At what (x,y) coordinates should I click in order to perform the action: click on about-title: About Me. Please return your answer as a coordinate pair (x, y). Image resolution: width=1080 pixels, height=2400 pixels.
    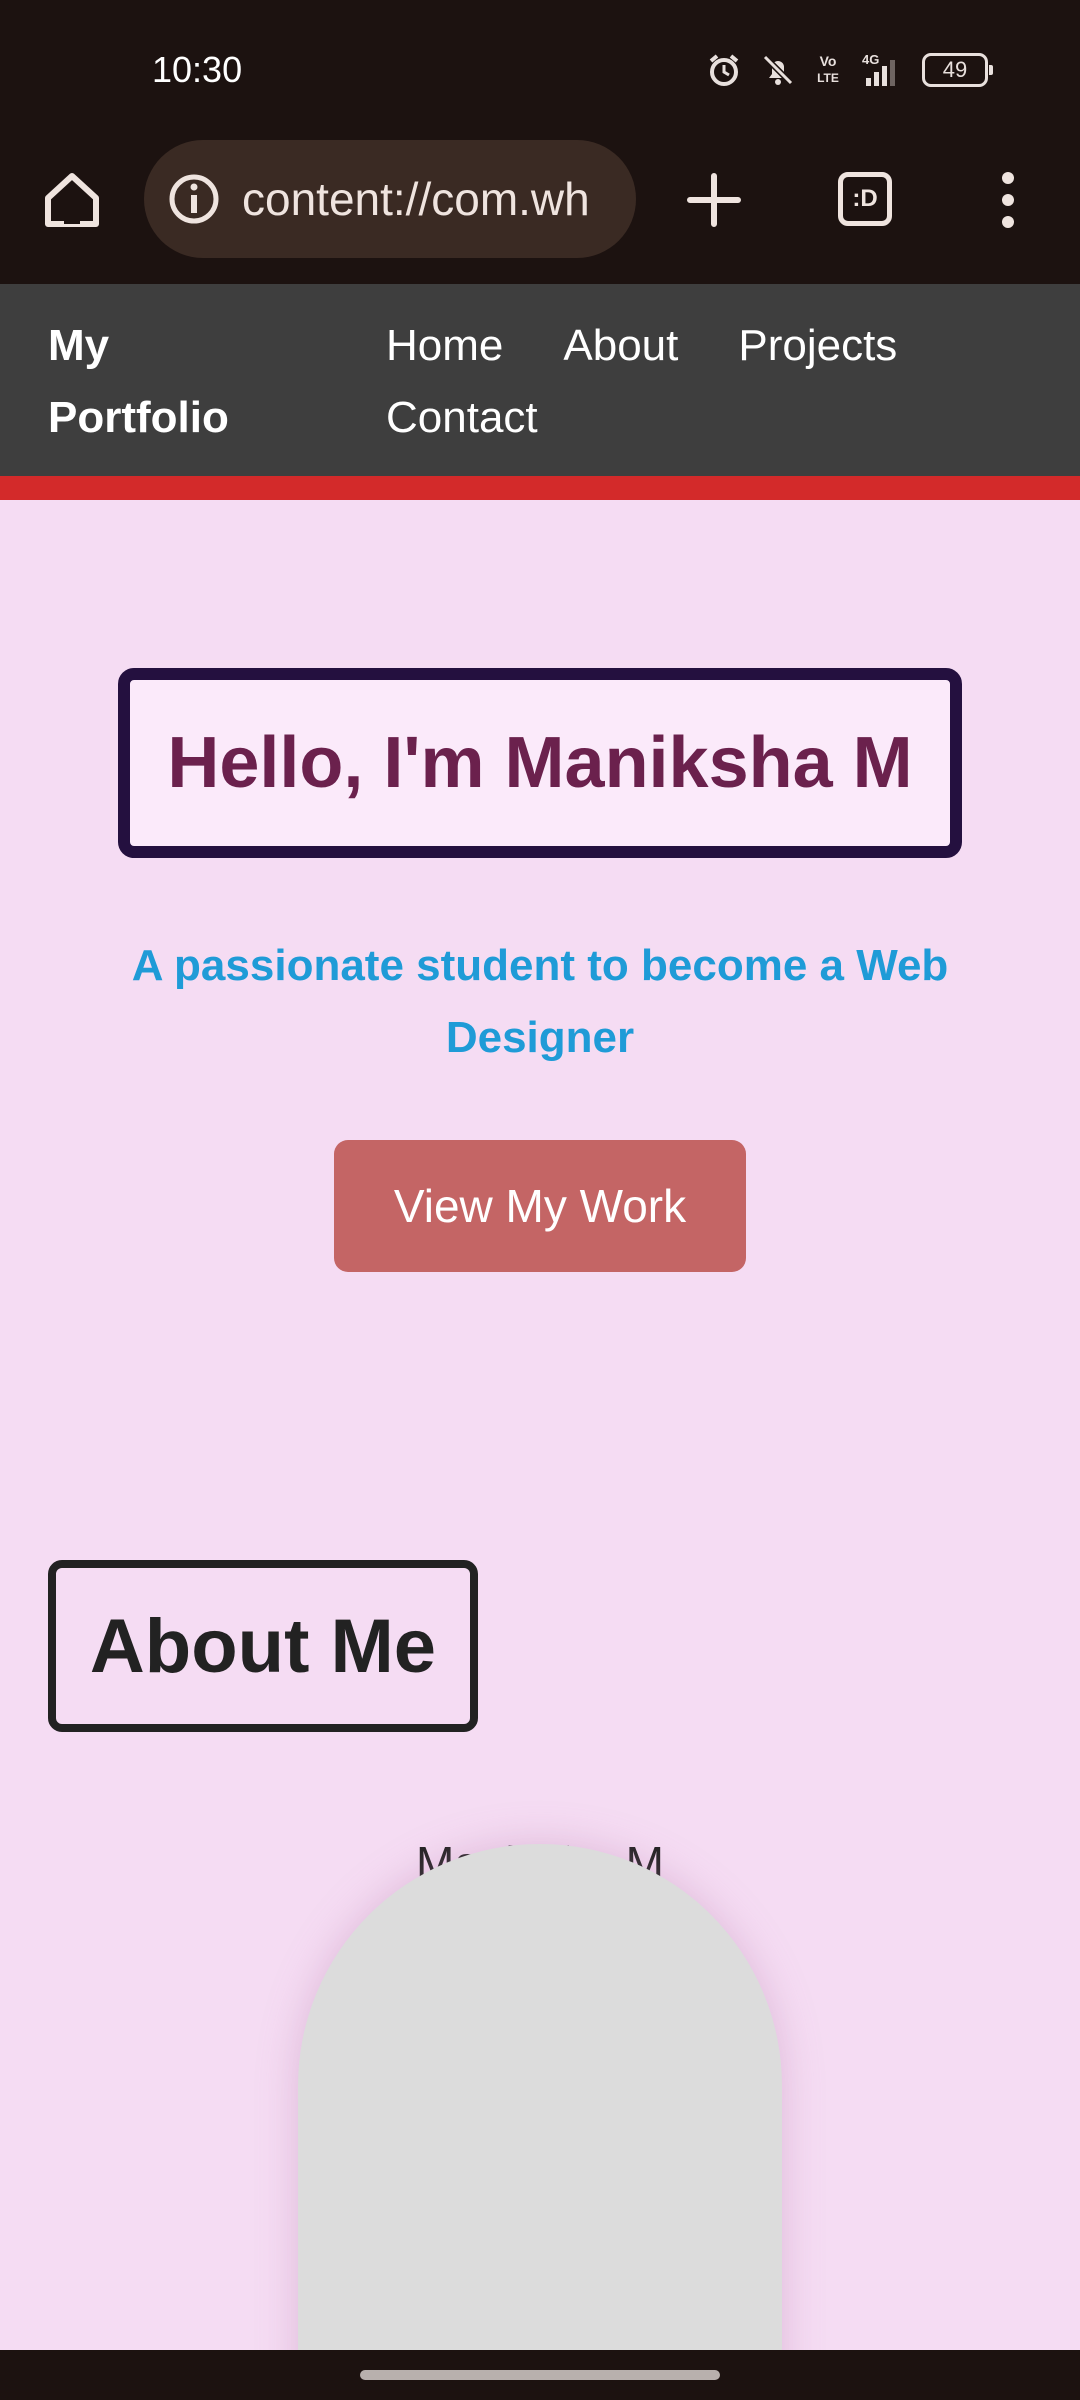
    Looking at the image, I should click on (263, 1646).